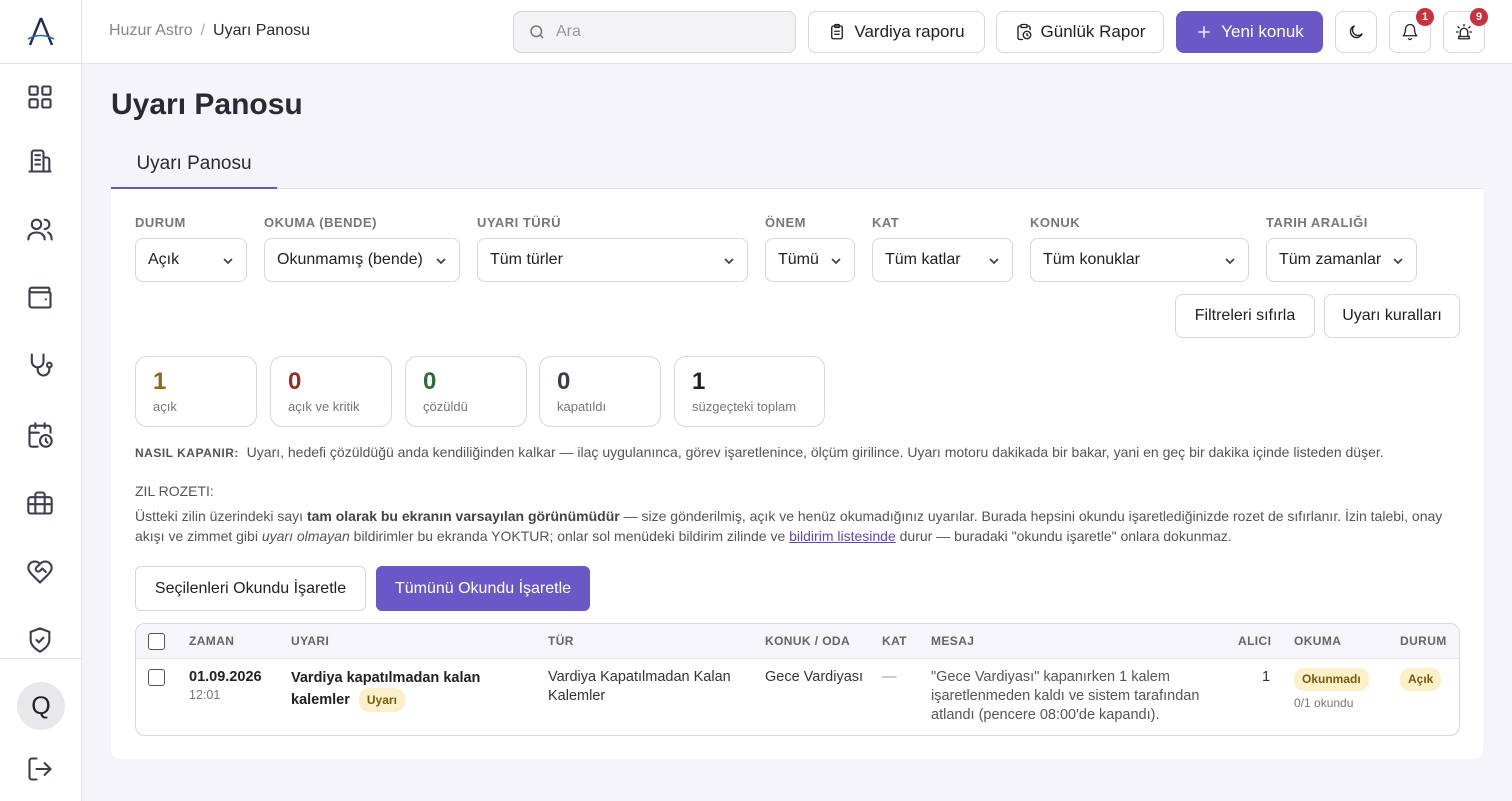 This screenshot has height=801, width=1512. I want to click on row-reading-cell: Okunmadı 0/1 okundu, so click(1344, 690).